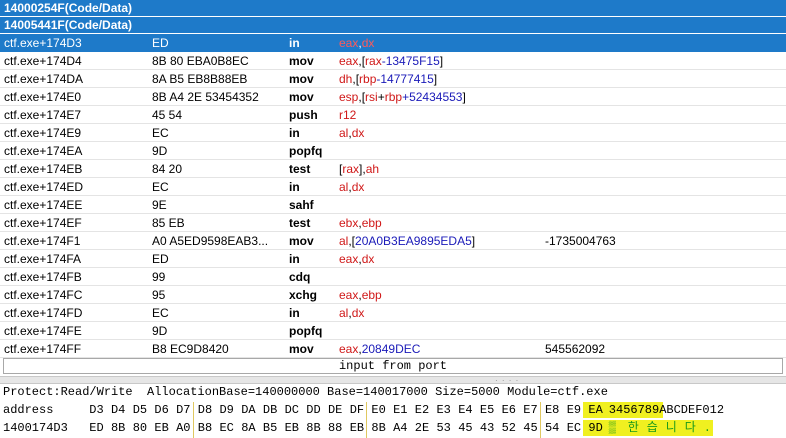  I want to click on hex-byte: ED, so click(96, 428).